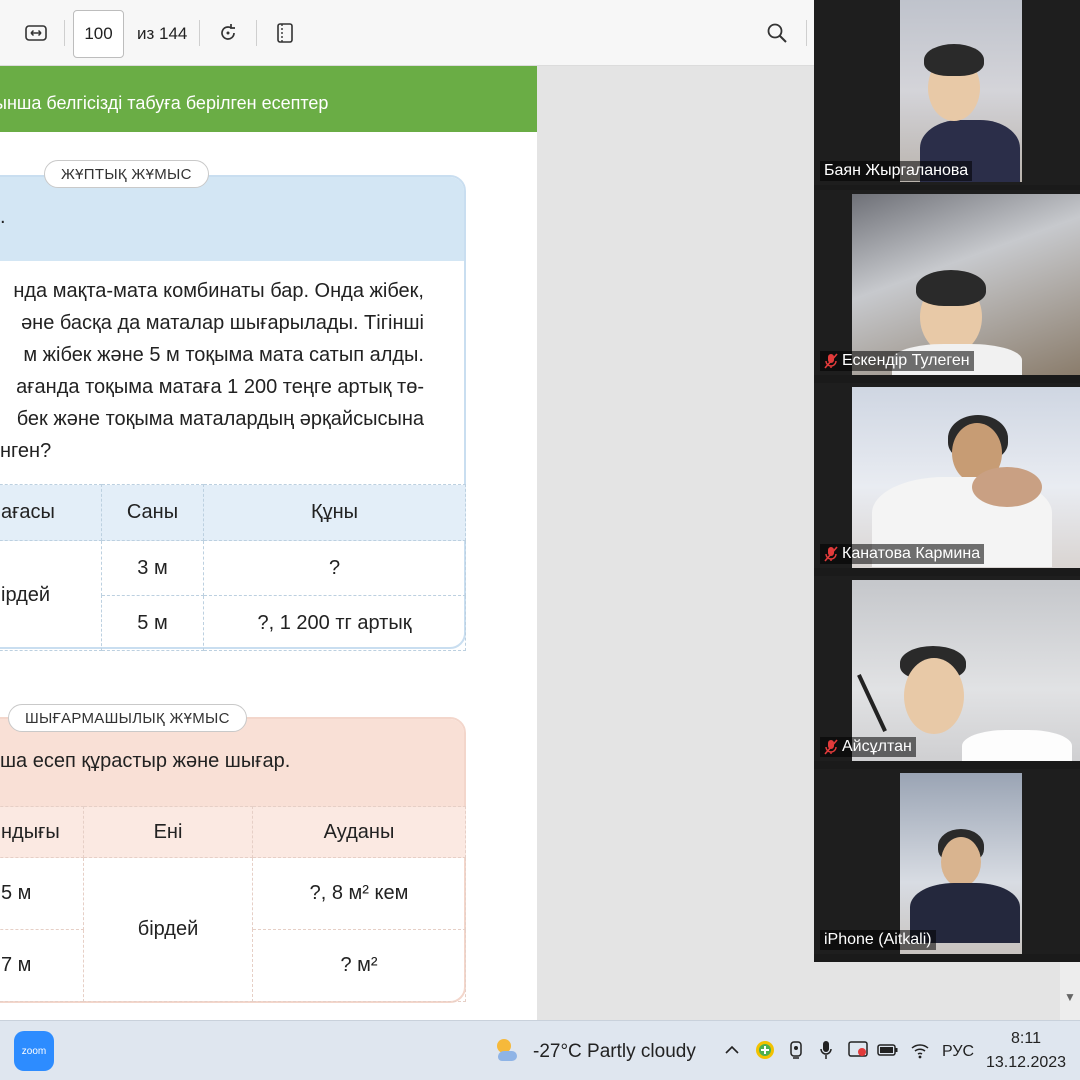  I want to click on page-number-input: 100, so click(98, 34).